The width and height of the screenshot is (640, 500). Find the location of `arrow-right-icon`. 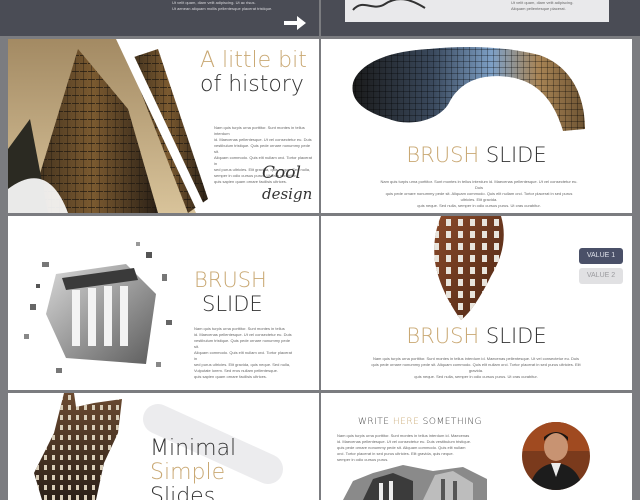

arrow-right-icon is located at coordinates (295, 23).